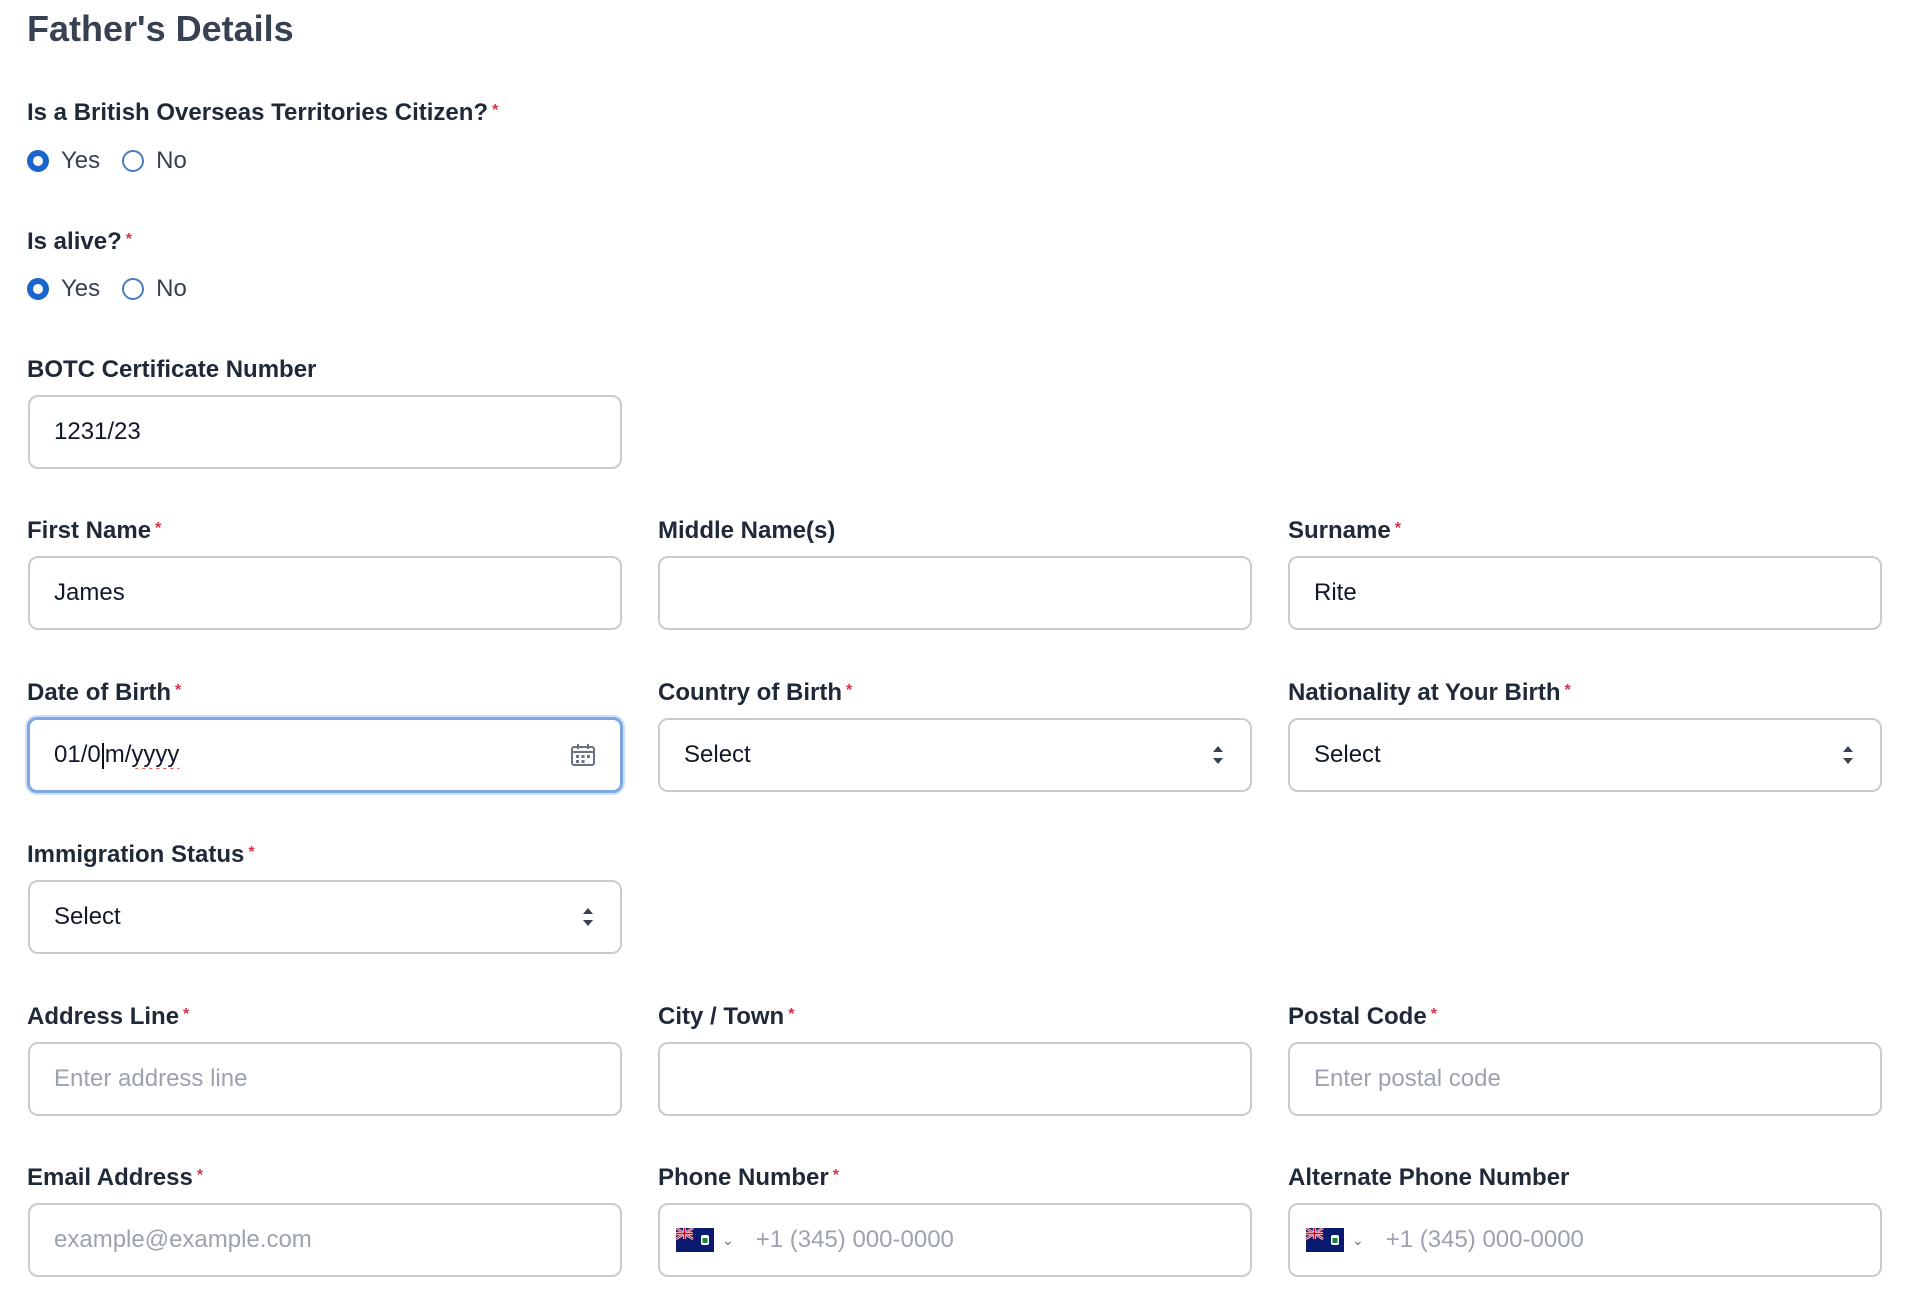 This screenshot has width=1920, height=1300. I want to click on email-label: Email Address *, so click(115, 1178).